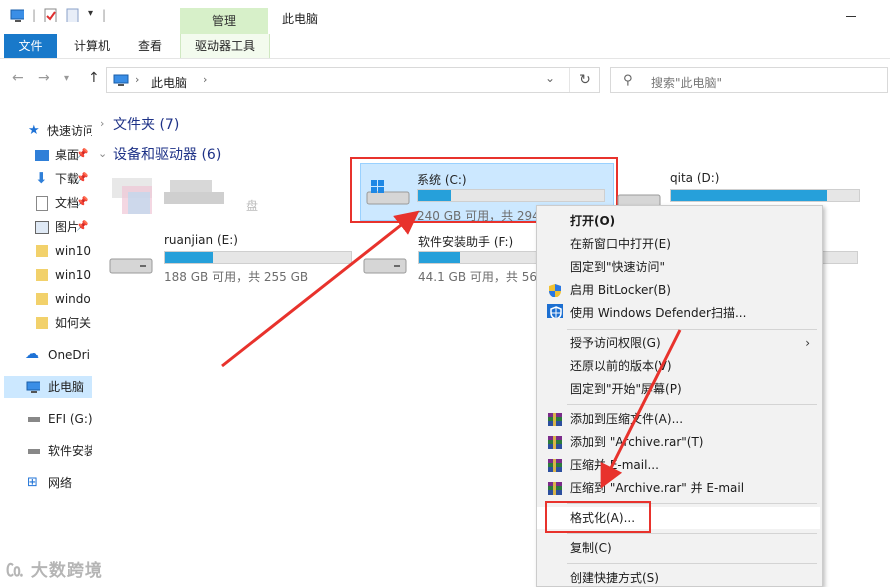 Image resolution: width=890 pixels, height=587 pixels. What do you see at coordinates (66, 571) in the screenshot?
I see `watermark-text: 大数跨境` at bounding box center [66, 571].